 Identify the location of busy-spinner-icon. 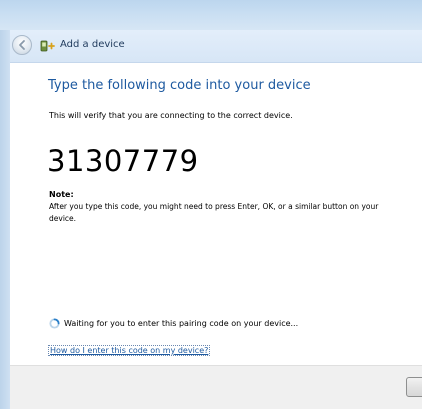
(54, 323).